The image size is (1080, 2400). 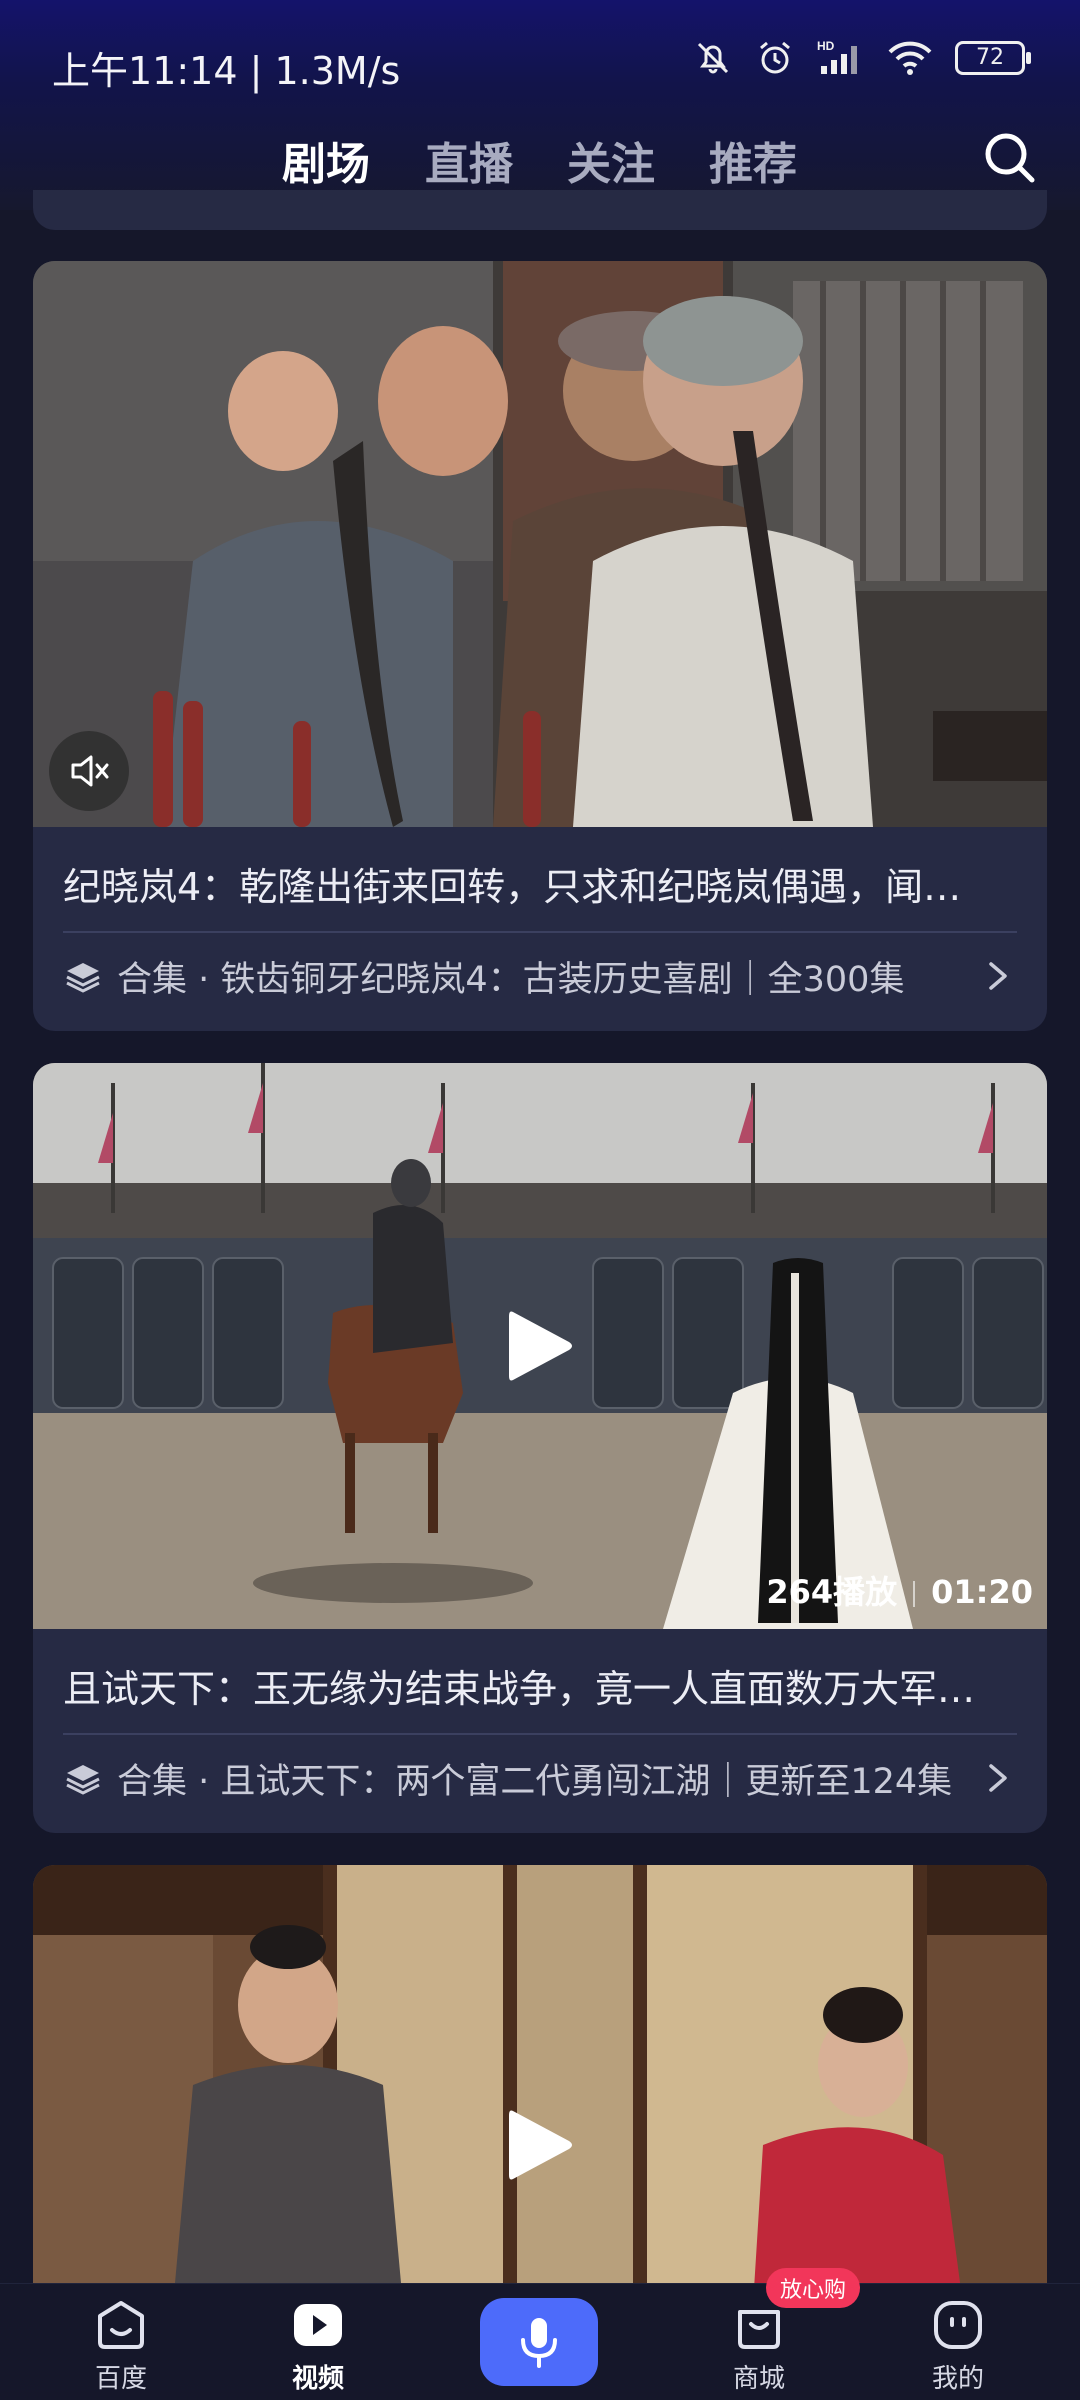 What do you see at coordinates (540, 105) in the screenshot?
I see `top-header: 上午11:14 | 1.3M/s HD 72 剧场 直播 关注 推荐` at bounding box center [540, 105].